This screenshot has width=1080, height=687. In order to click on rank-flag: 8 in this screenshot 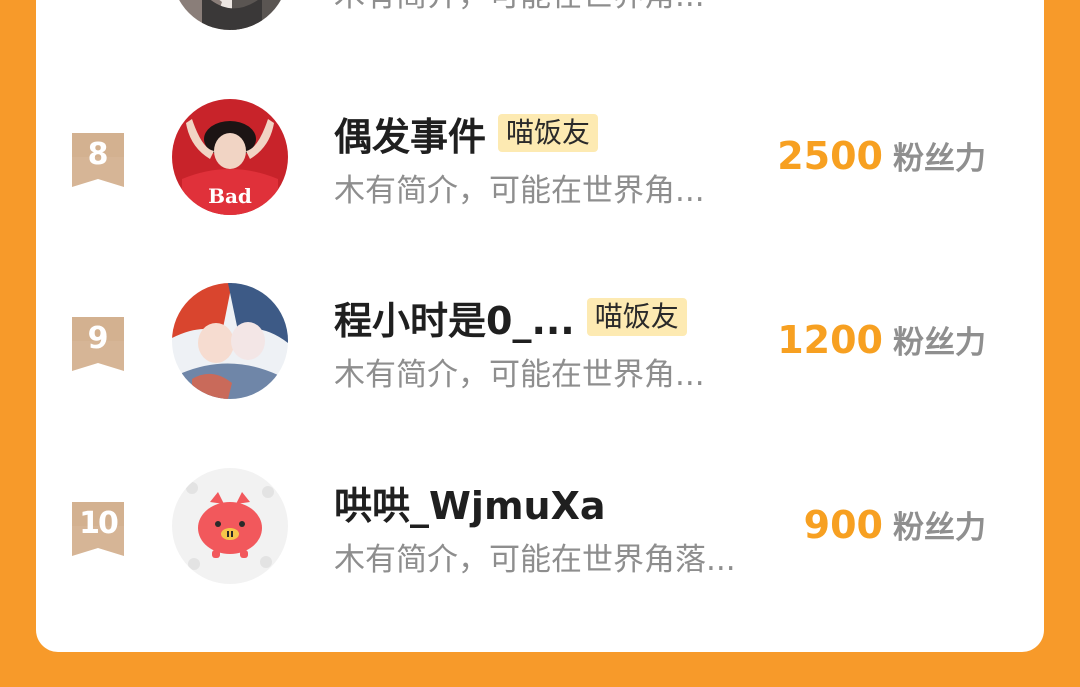, I will do `click(98, 160)`.